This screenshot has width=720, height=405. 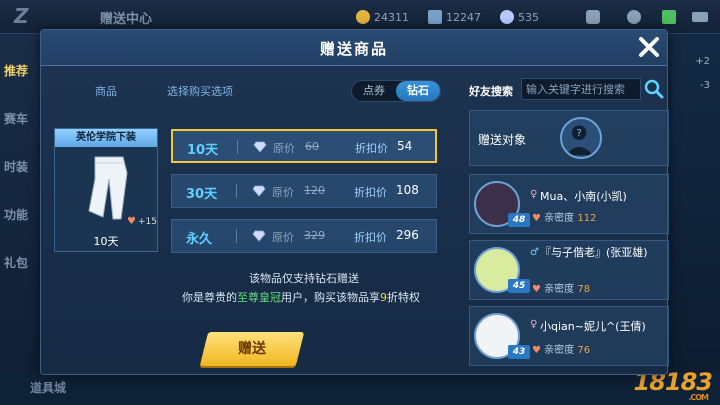 What do you see at coordinates (502, 140) in the screenshot?
I see `gift-target-label: 赠送对象` at bounding box center [502, 140].